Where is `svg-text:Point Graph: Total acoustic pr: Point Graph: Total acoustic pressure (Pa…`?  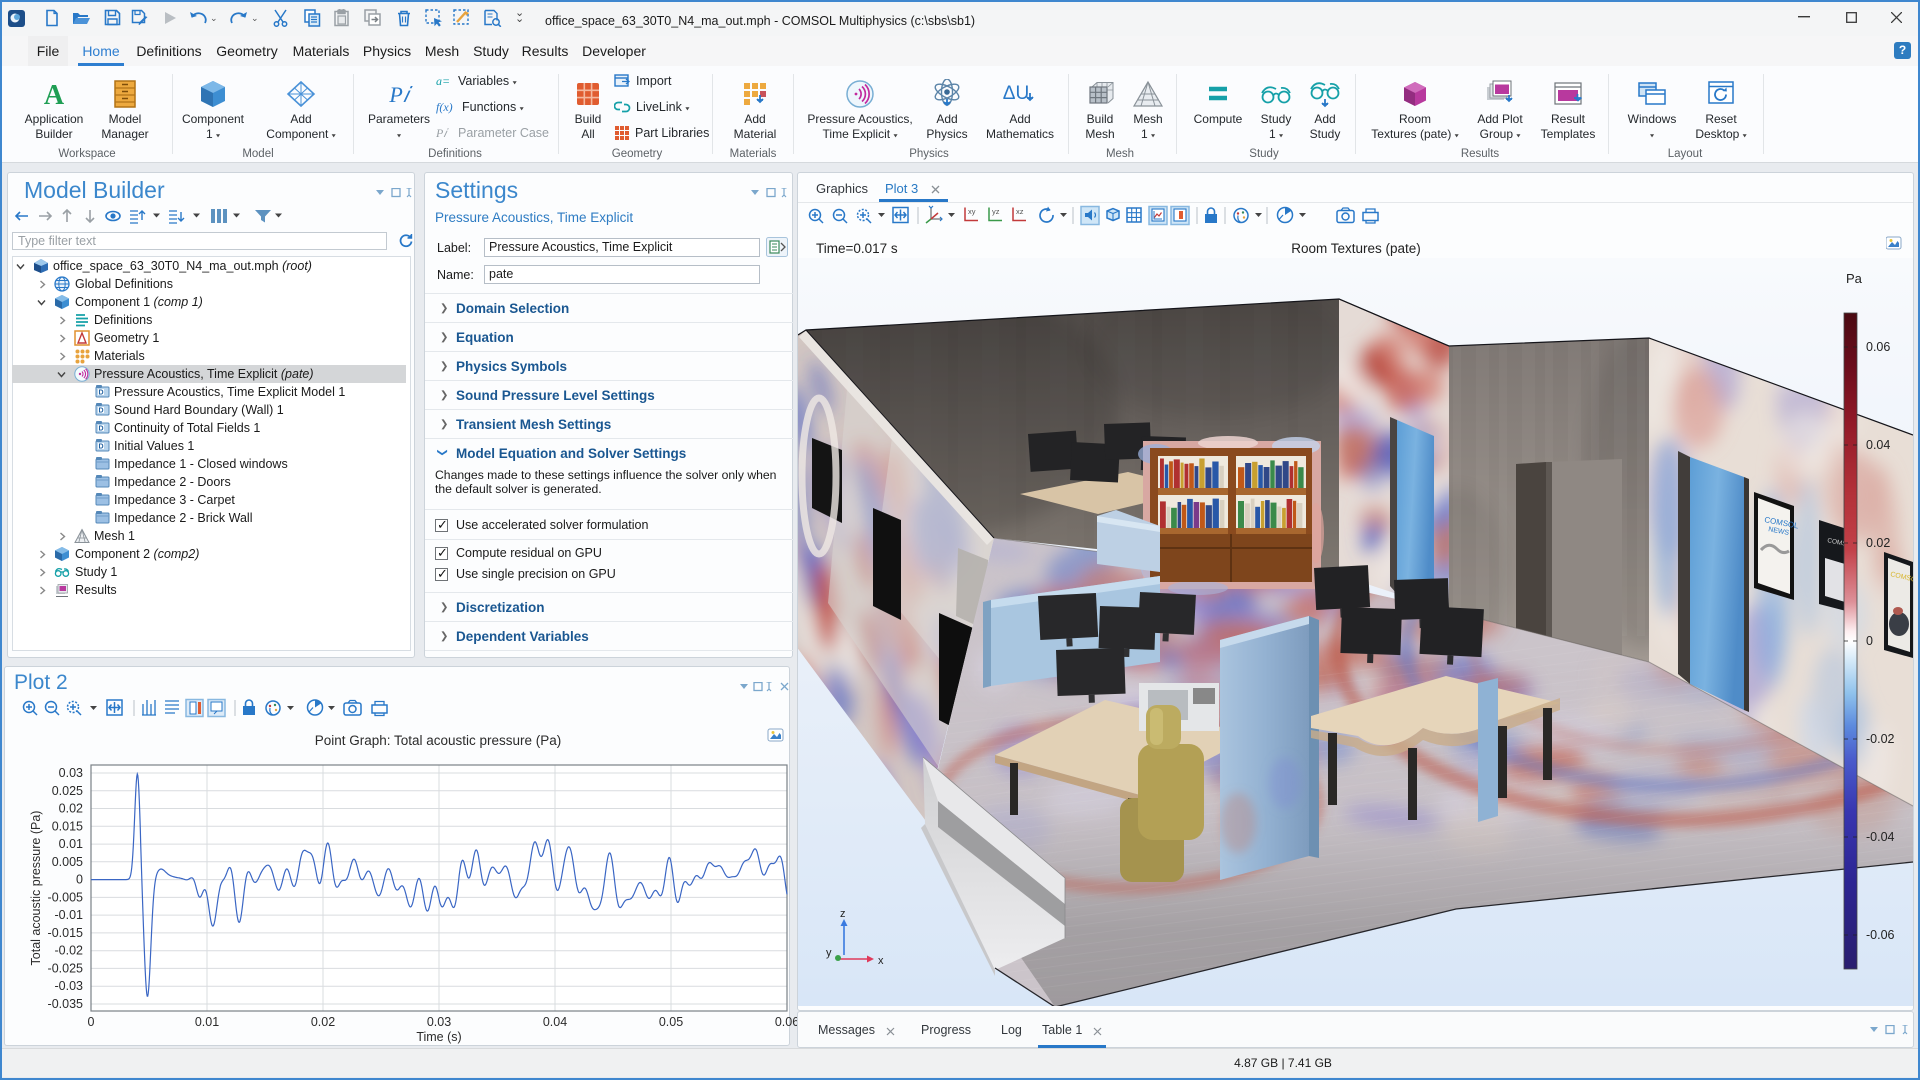
svg-text:Point Graph: Total acoustic pr: Point Graph: Total acoustic pressure (Pa… is located at coordinates (438, 740).